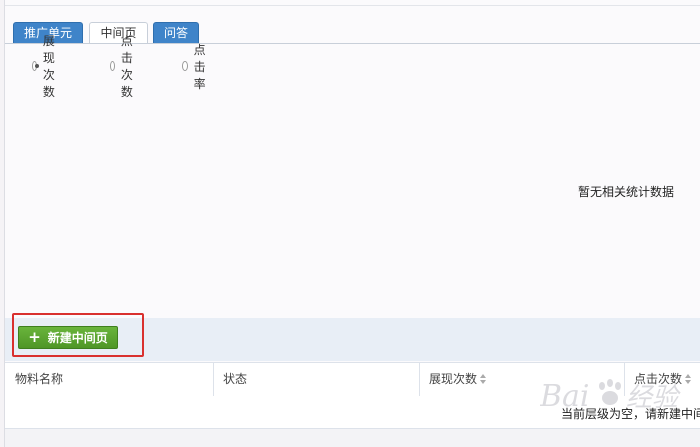 The width and height of the screenshot is (700, 447). Describe the element at coordinates (39, 379) in the screenshot. I see `column-label: 物料名称` at that location.